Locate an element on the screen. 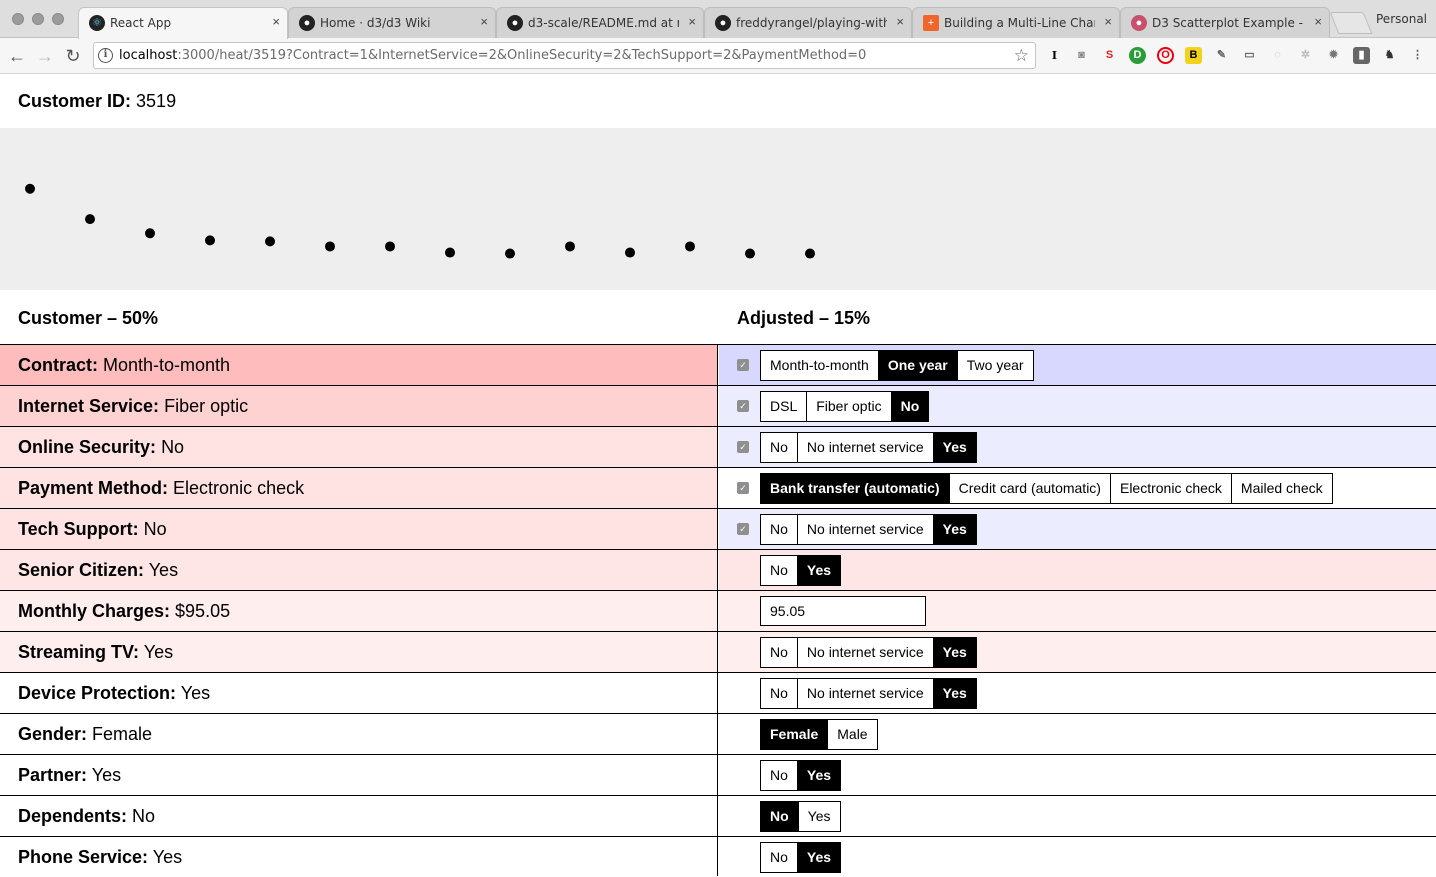 Image resolution: width=1436 pixels, height=877 pixels. back-icon: ← is located at coordinates (17, 56).